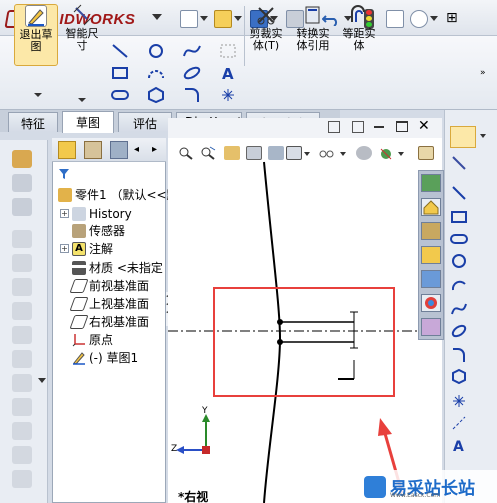  Describe the element at coordinates (86, 248) in the screenshot. I see `tree-item-annotations: + A 注解` at that location.